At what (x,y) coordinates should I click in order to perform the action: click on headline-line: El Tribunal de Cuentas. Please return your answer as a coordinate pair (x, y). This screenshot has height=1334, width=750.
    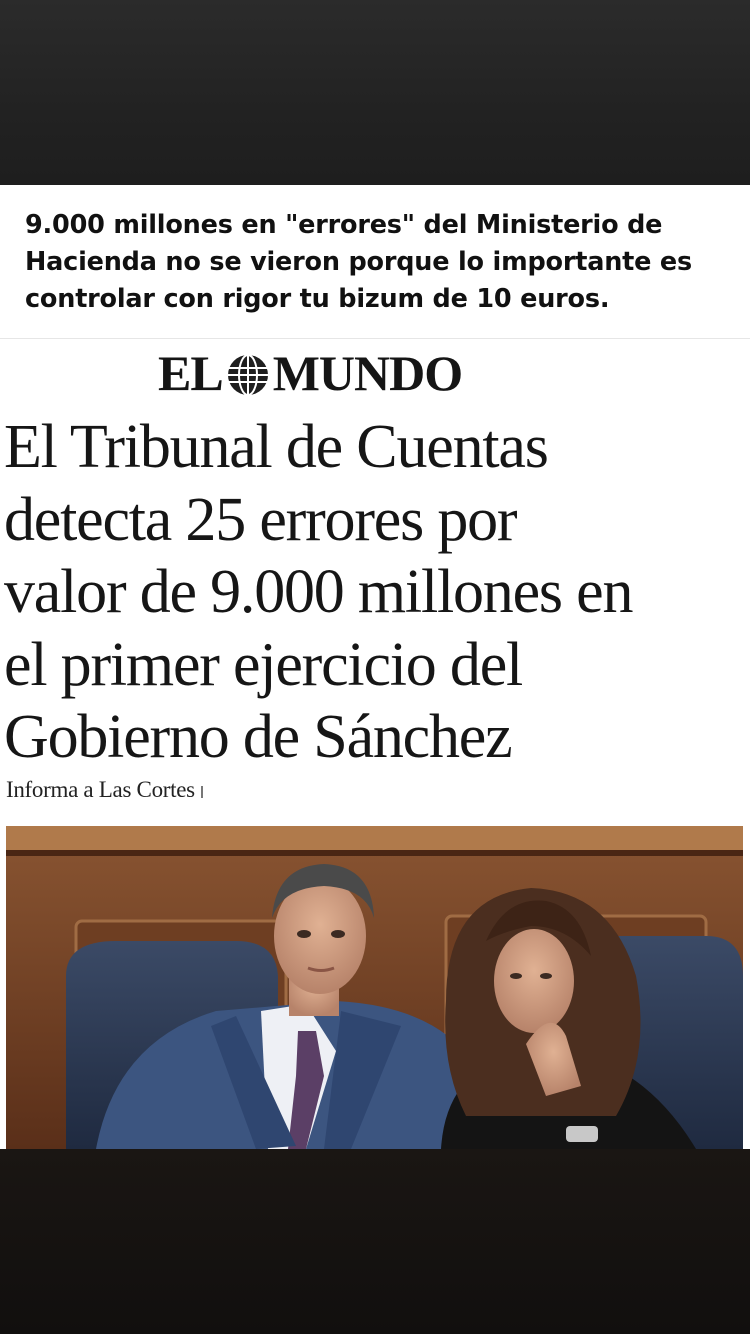
    Looking at the image, I should click on (276, 447).